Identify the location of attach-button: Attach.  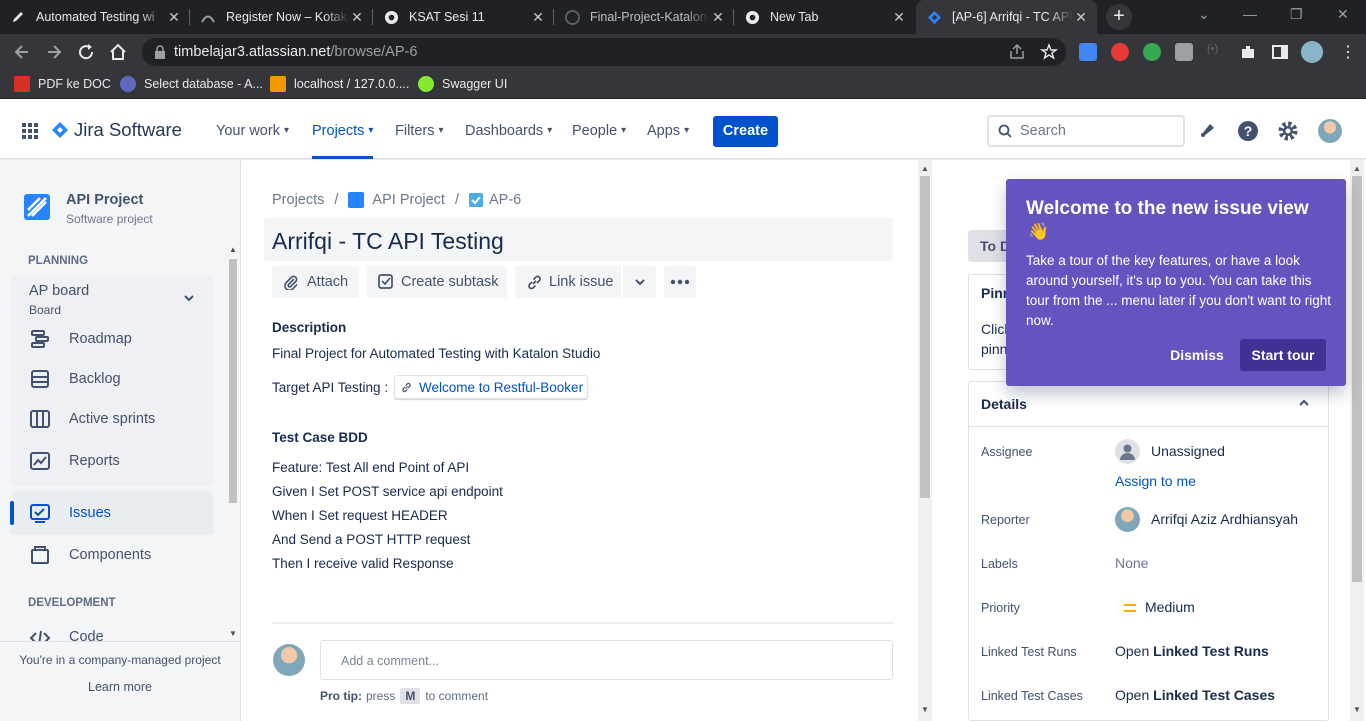
(315, 282).